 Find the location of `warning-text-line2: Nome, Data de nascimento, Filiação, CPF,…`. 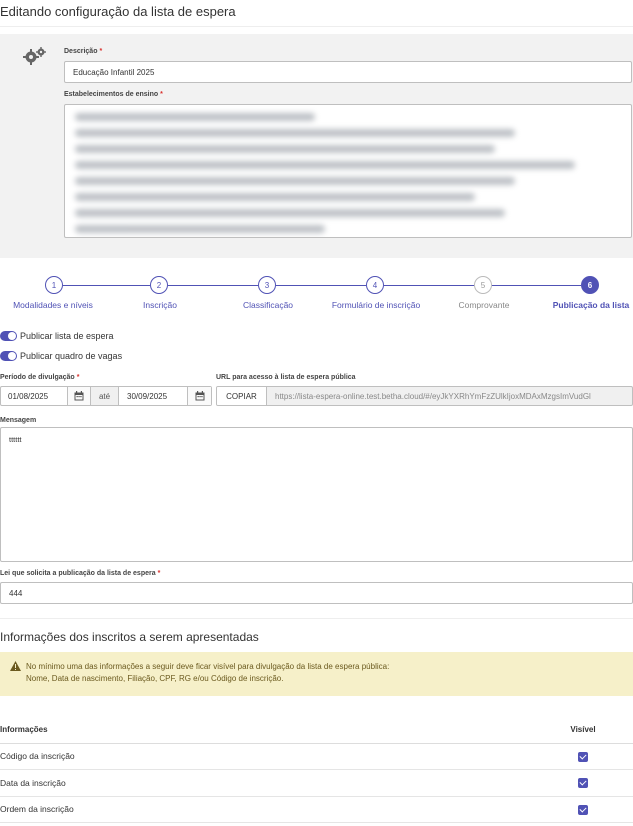

warning-text-line2: Nome, Data de nascimento, Filiação, CPF,… is located at coordinates (155, 678).